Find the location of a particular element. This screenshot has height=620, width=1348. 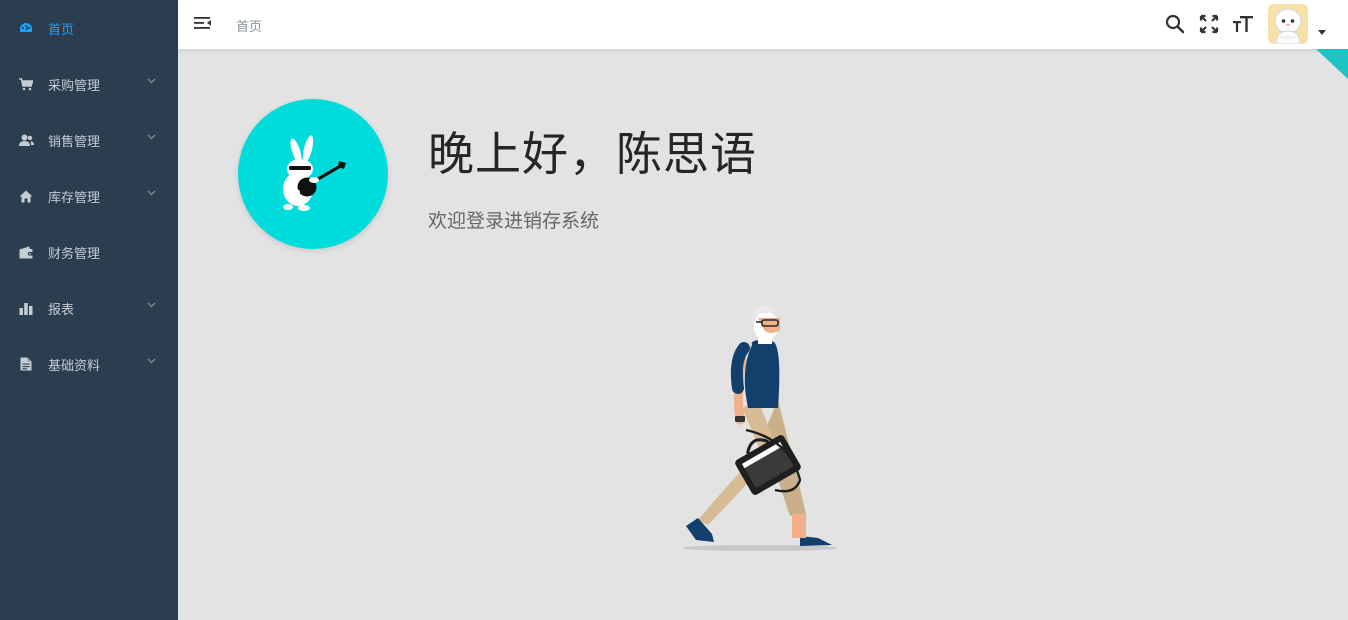

sidebar-item-basic-data: 基础资料 is located at coordinates (89, 364).